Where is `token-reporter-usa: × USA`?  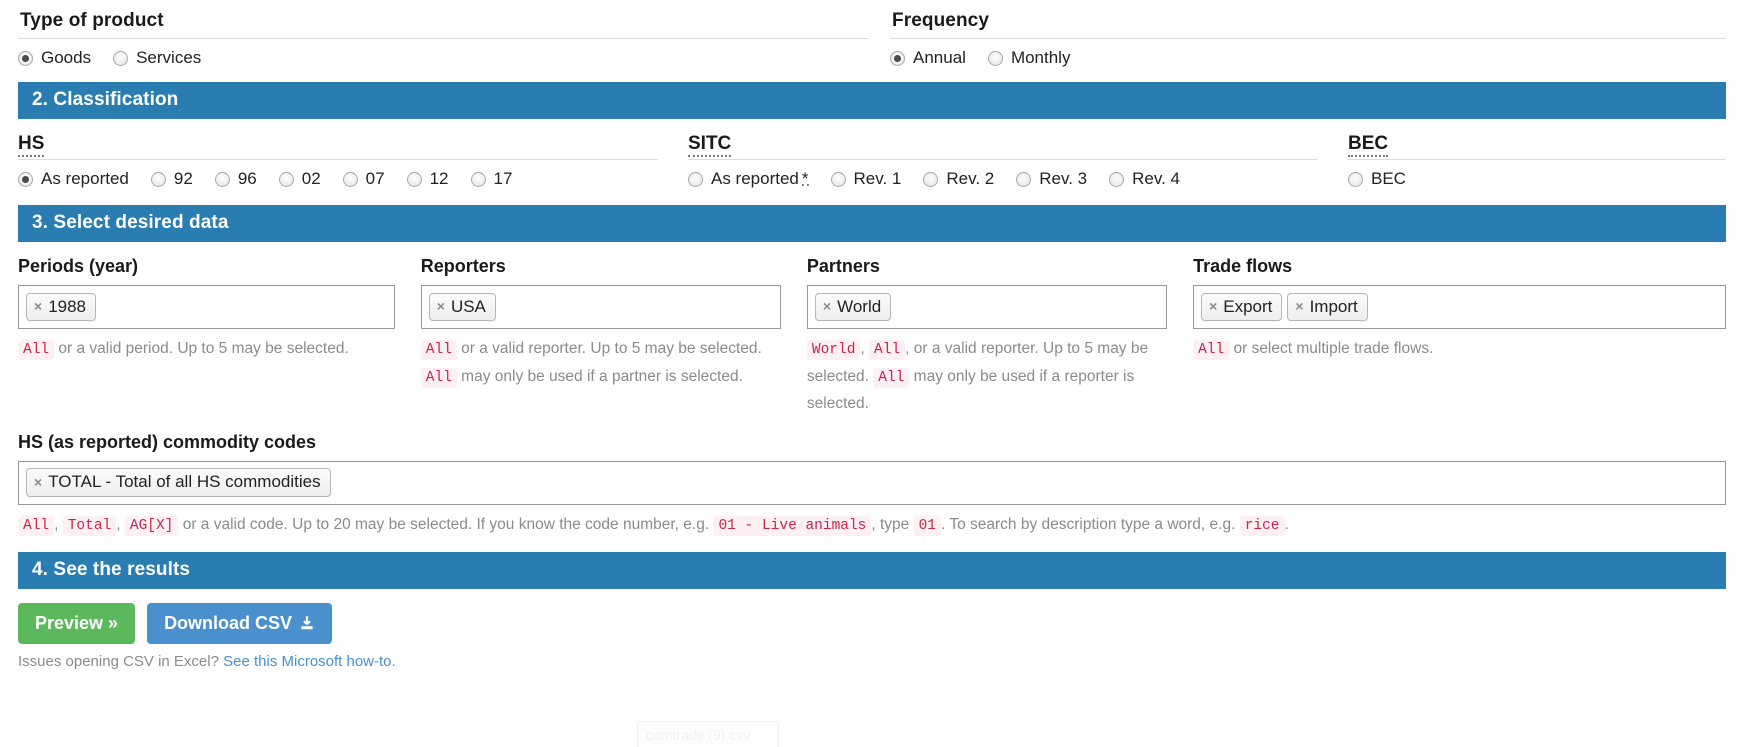 token-reporter-usa: × USA is located at coordinates (462, 307).